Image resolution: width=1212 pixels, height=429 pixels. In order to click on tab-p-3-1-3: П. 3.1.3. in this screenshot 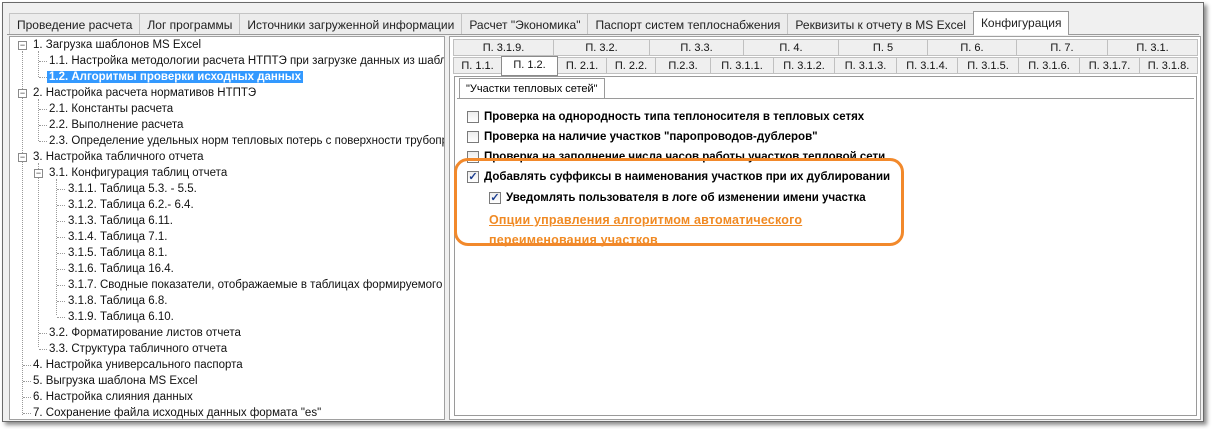, I will do `click(865, 65)`.